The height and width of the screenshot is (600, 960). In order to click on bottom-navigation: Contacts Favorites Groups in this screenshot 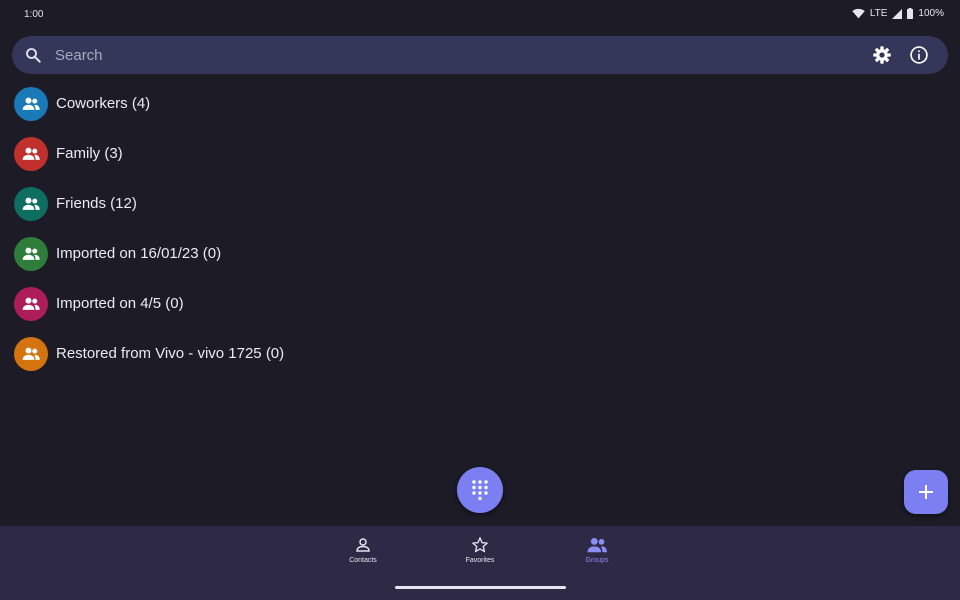, I will do `click(480, 563)`.